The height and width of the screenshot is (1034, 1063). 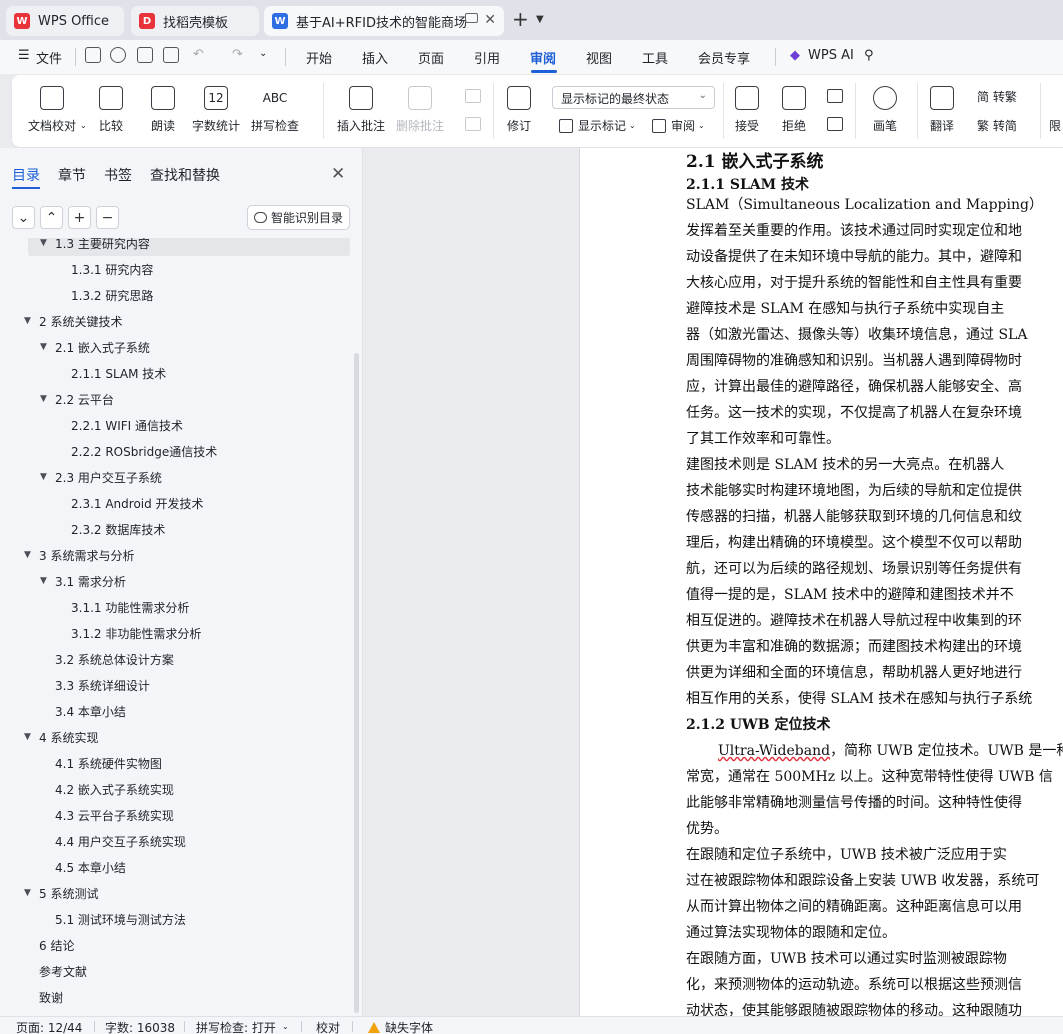 What do you see at coordinates (328, 1026) in the screenshot?
I see `proofread-status: 校对` at bounding box center [328, 1026].